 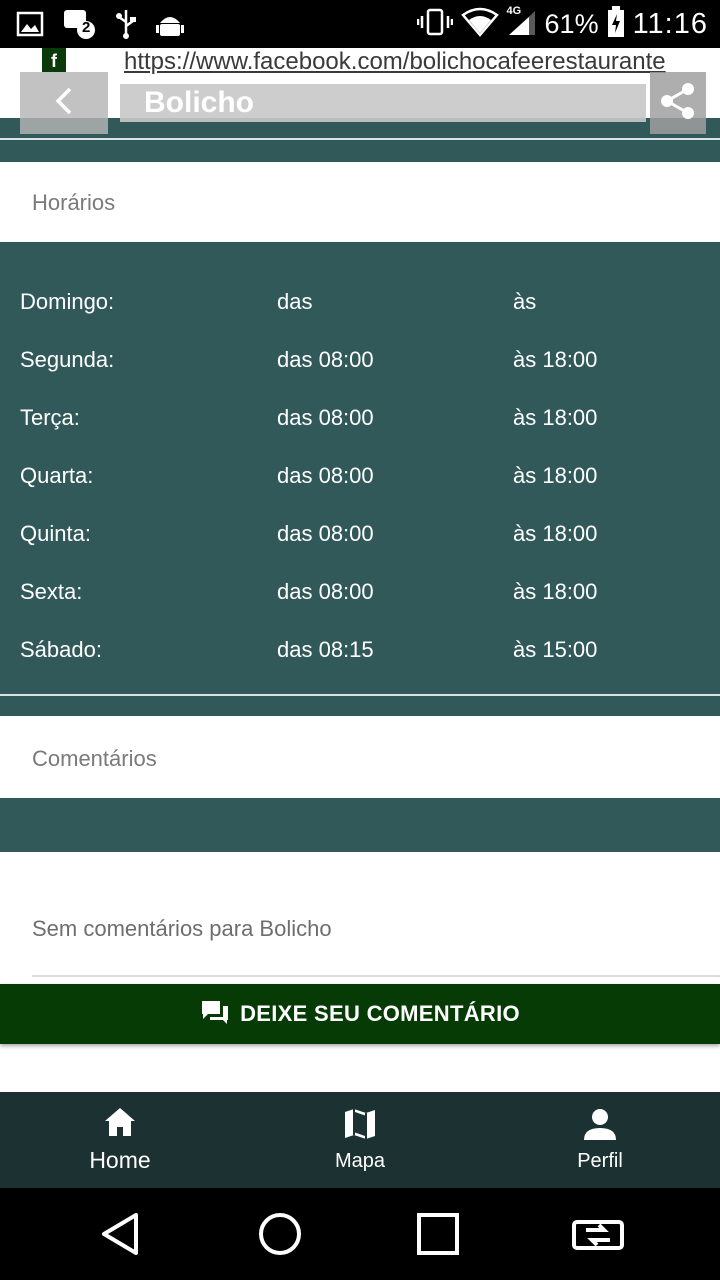 I want to click on notification-count-icon: 2, so click(x=79, y=26).